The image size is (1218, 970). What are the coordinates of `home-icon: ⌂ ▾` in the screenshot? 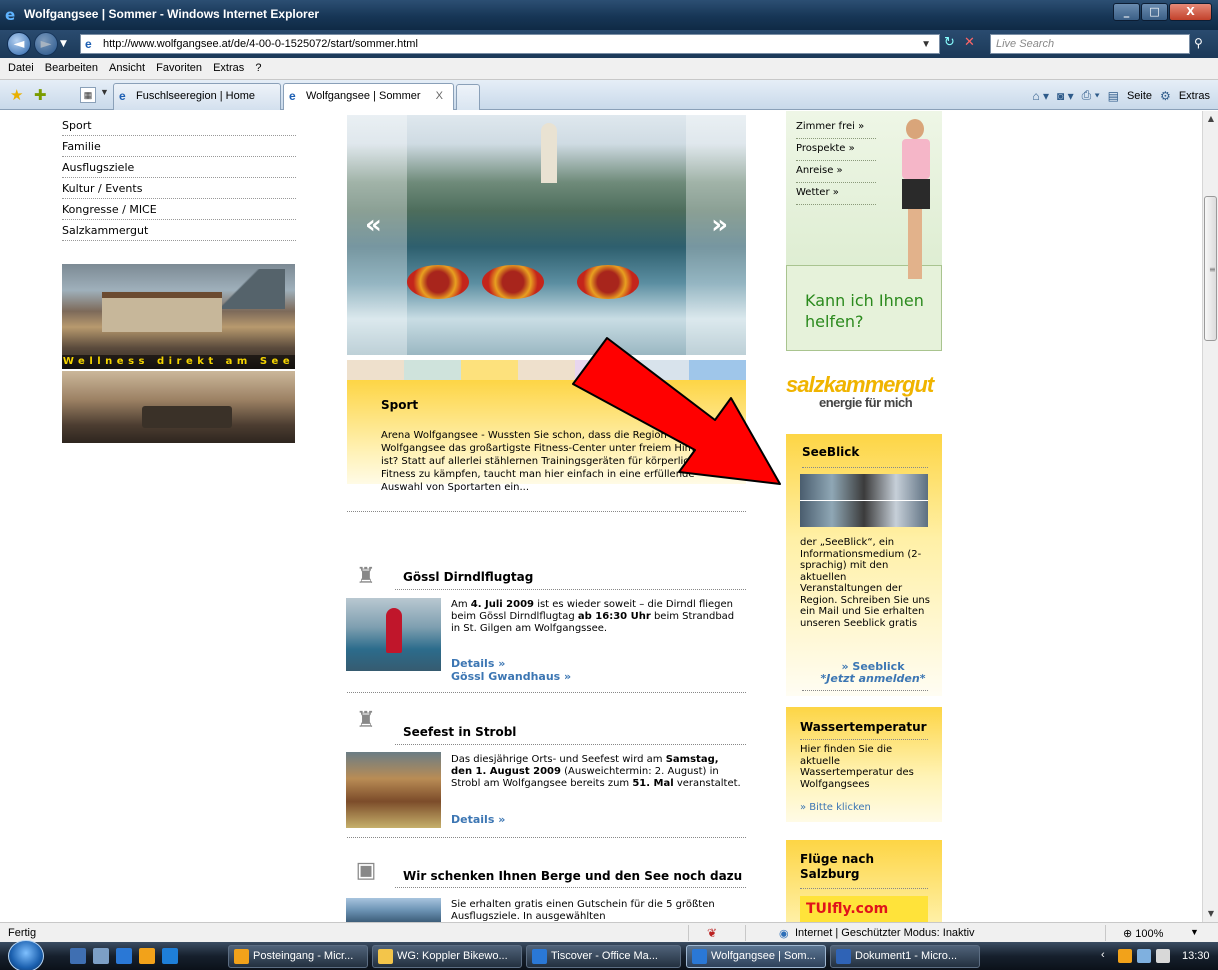 It's located at (1040, 96).